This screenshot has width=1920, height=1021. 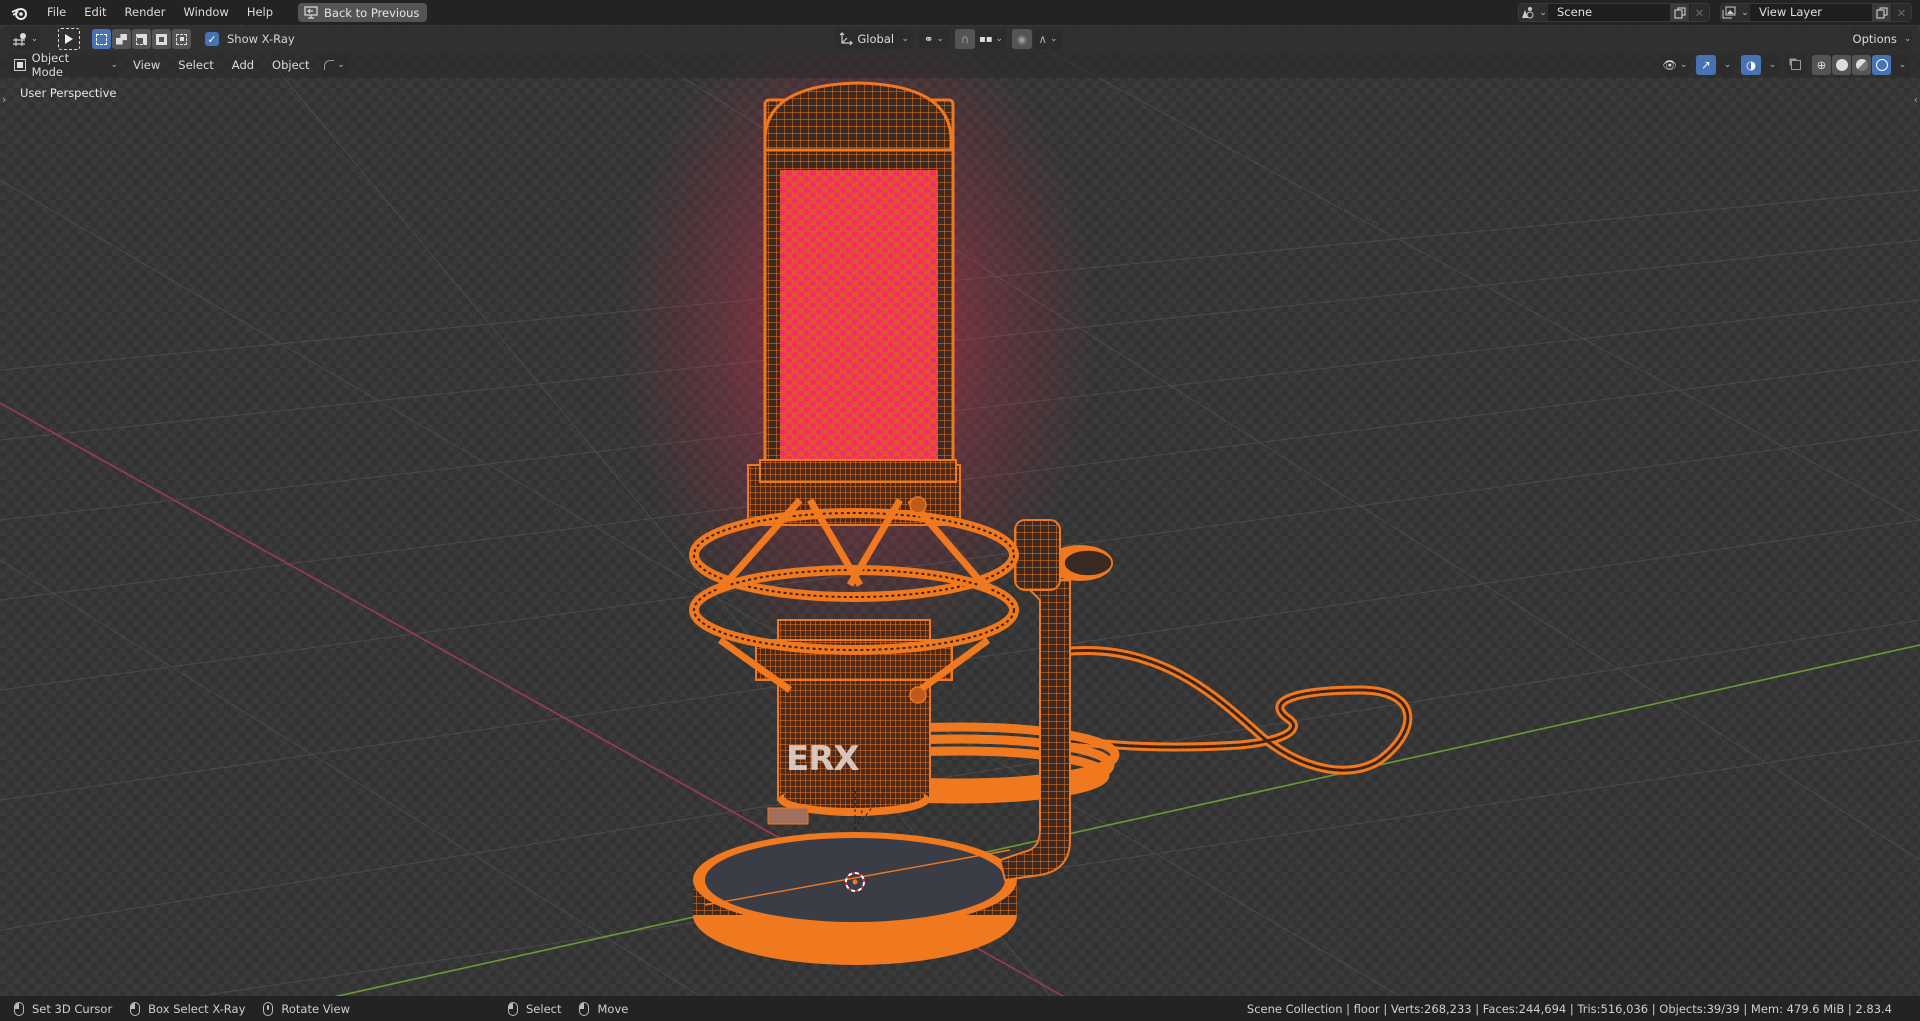 What do you see at coordinates (56, 12) in the screenshot?
I see `menu-file: File` at bounding box center [56, 12].